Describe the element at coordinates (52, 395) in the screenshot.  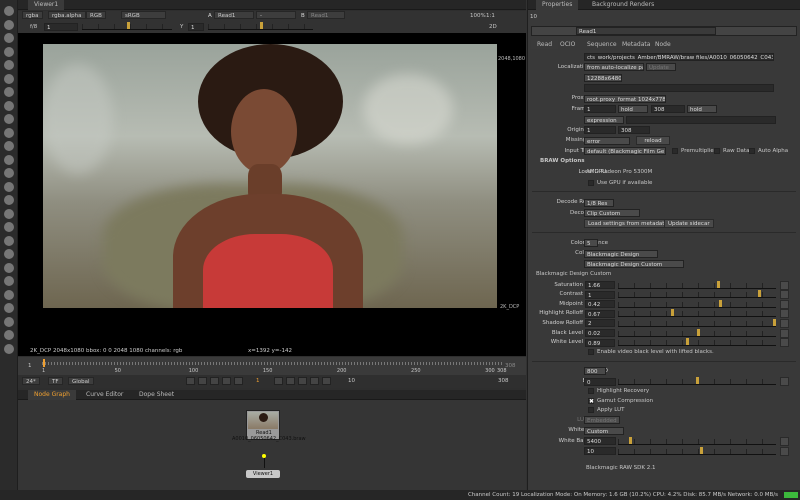
I see `tab-node-graph: Node Graph` at that location.